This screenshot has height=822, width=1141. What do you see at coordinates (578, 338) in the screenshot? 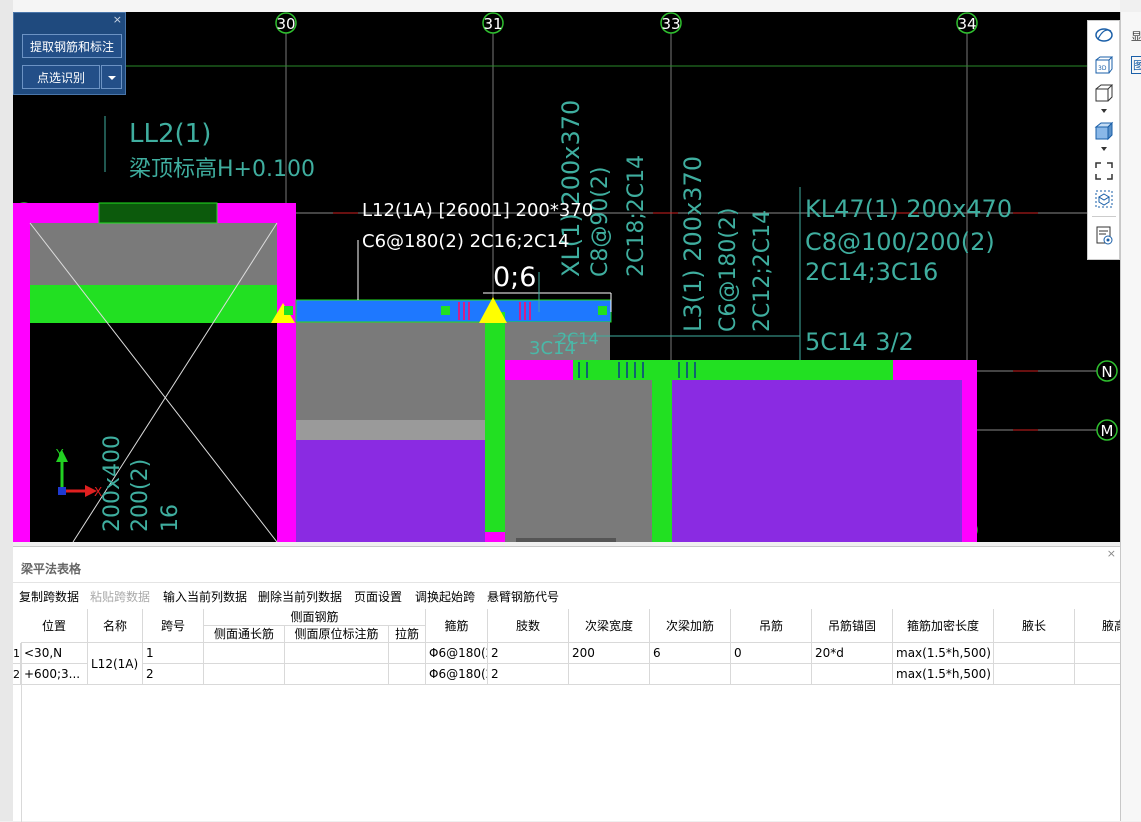
I see `label-2c14: 2C14` at bounding box center [578, 338].